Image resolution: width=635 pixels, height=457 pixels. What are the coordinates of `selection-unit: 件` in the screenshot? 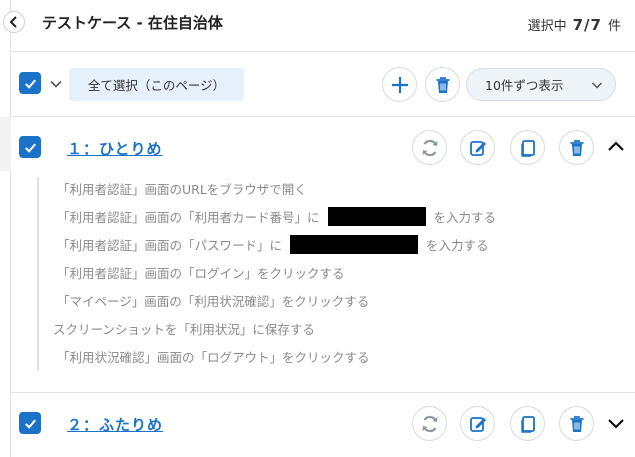 It's located at (614, 26).